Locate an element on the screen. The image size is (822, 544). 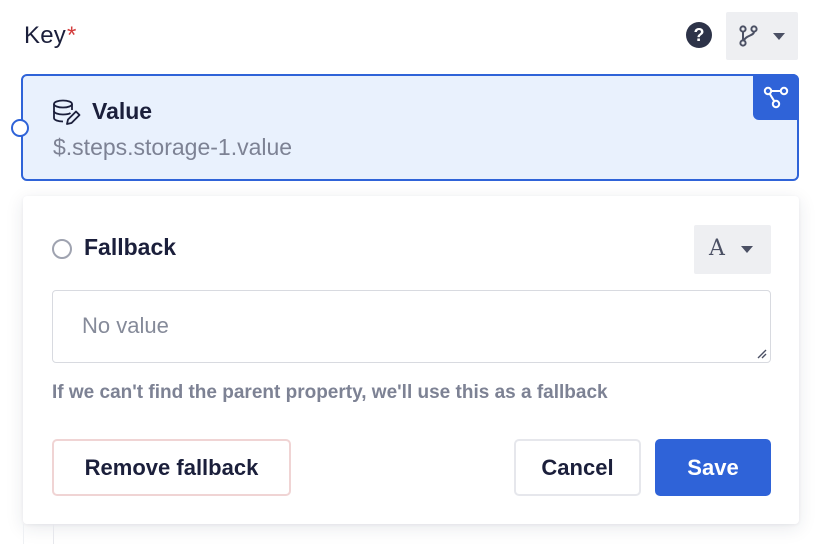
field-header: Key* ? is located at coordinates (411, 36).